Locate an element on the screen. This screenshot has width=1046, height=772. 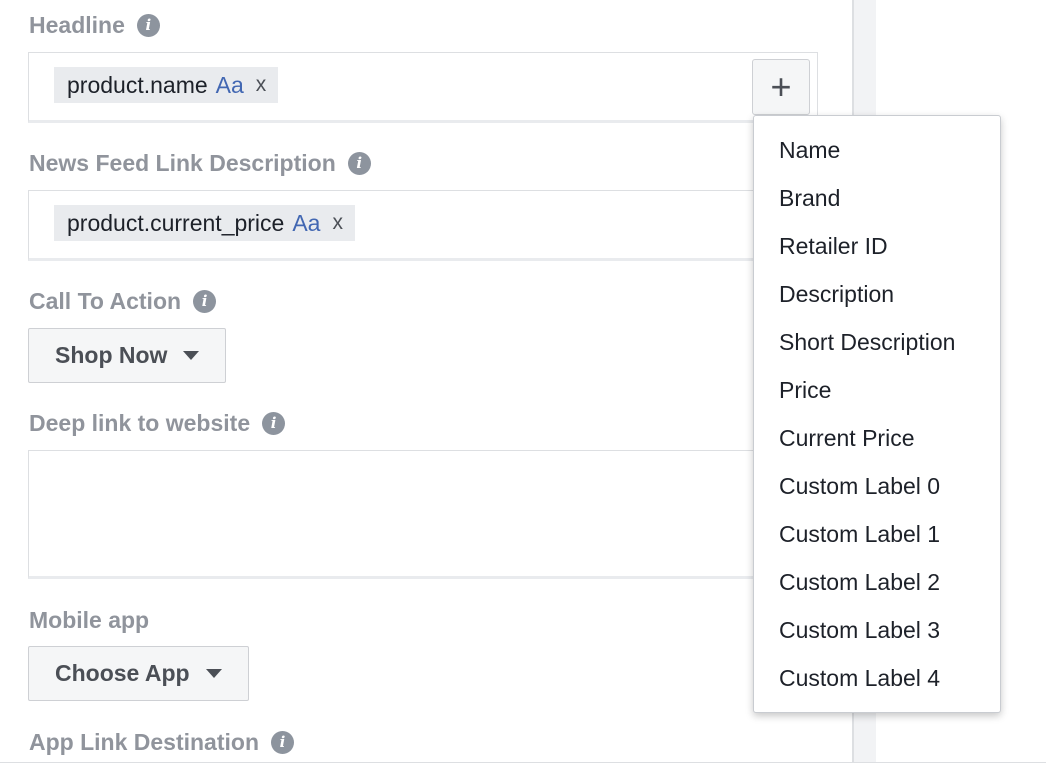
headline-token: product.name Aa x is located at coordinates (166, 85).